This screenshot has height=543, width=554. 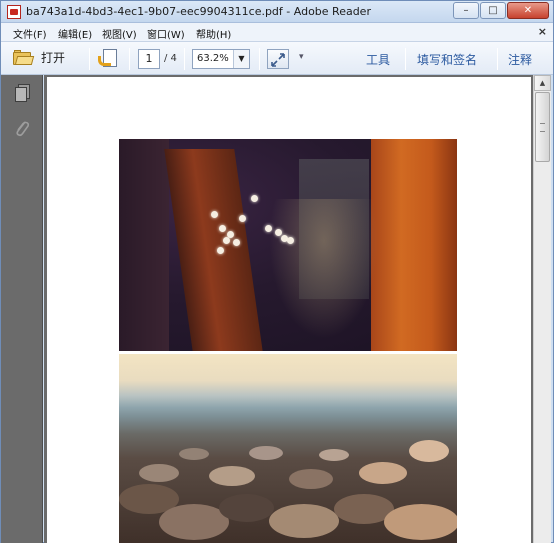 I want to click on toolbar: 打开 1 / 4 63.2% ▼ ▾ 工具 填写和签名 注释, so click(x=277, y=58).